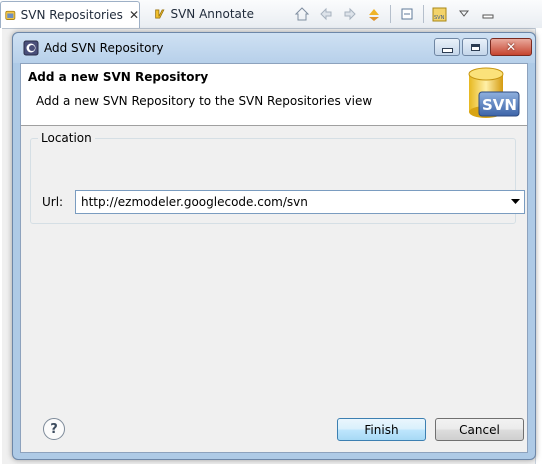 Image resolution: width=542 pixels, height=464 pixels. Describe the element at coordinates (1, 246) in the screenshot. I see `view-left-edge` at that location.